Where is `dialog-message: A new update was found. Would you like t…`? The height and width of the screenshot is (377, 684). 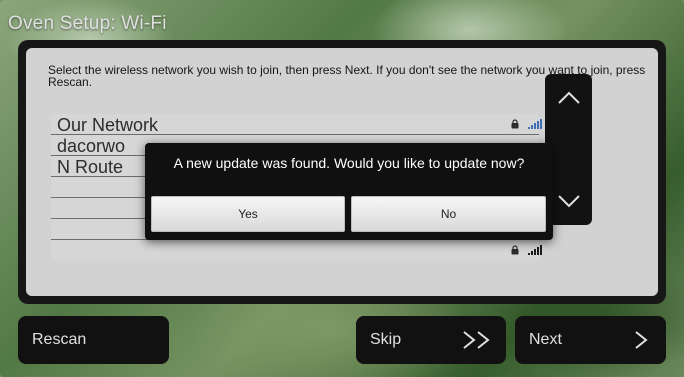 dialog-message: A new update was found. Would you like t… is located at coordinates (349, 163).